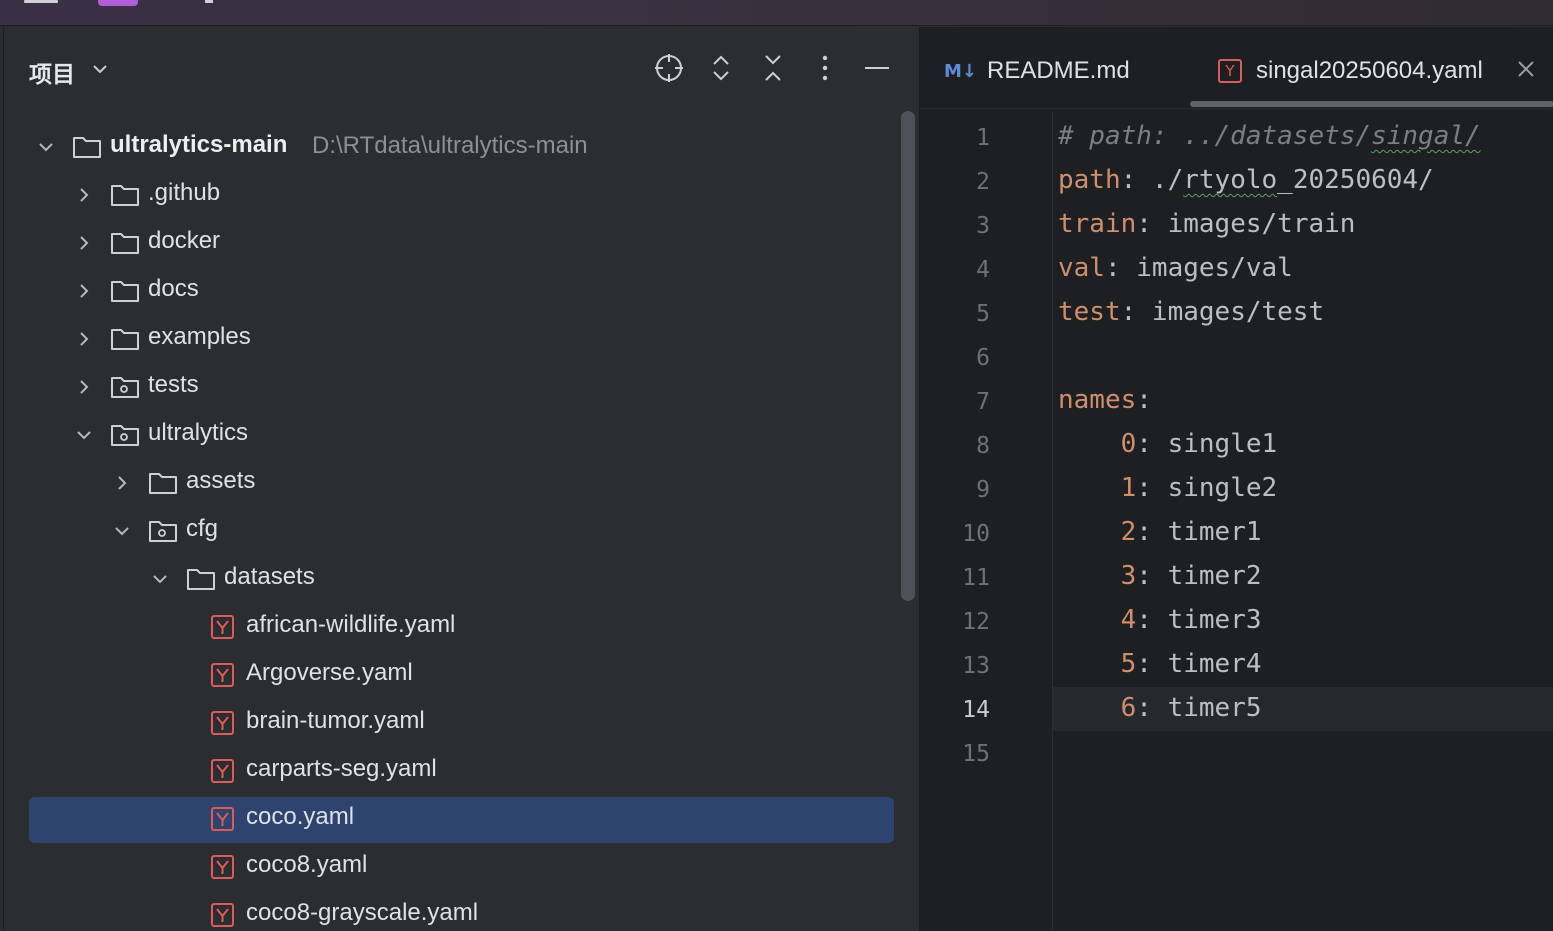  I want to click on hide-panel-icon, so click(877, 68).